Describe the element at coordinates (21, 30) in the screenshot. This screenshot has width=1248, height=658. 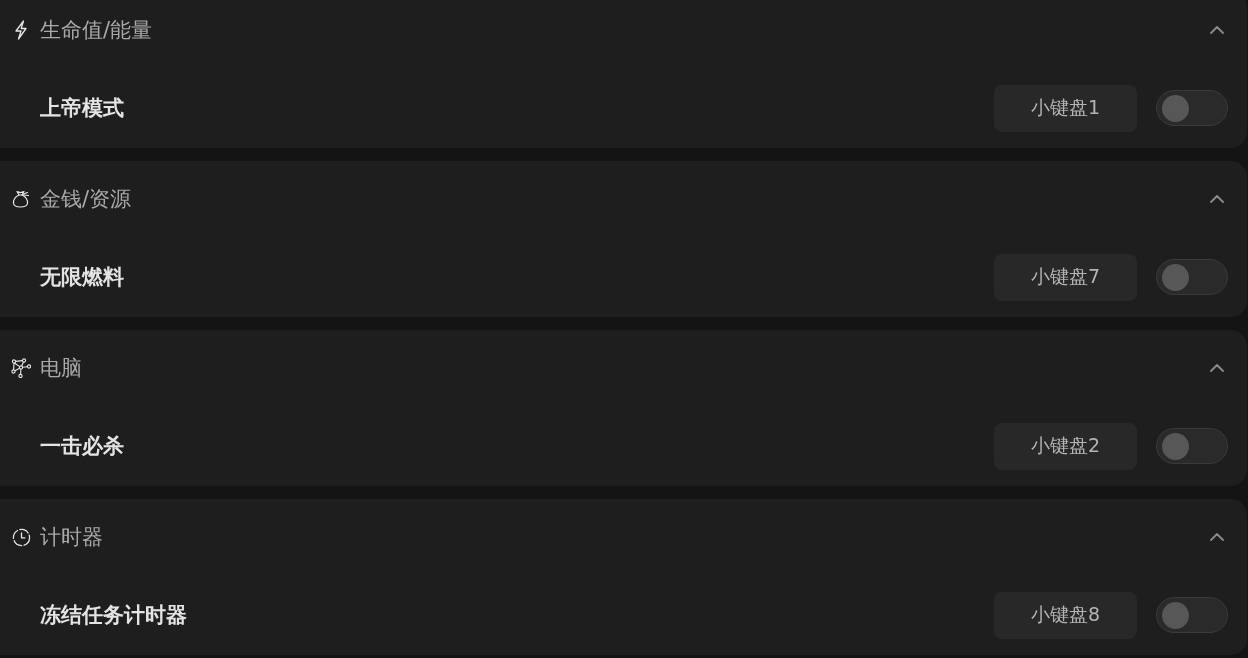
I see `lightning-icon` at that location.